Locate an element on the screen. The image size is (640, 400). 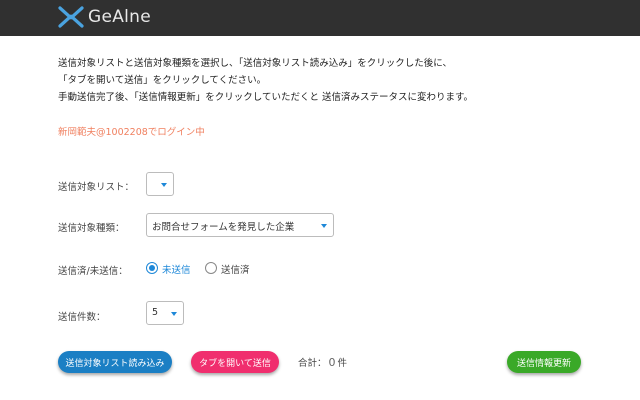
radio-unsent is located at coordinates (152, 268).